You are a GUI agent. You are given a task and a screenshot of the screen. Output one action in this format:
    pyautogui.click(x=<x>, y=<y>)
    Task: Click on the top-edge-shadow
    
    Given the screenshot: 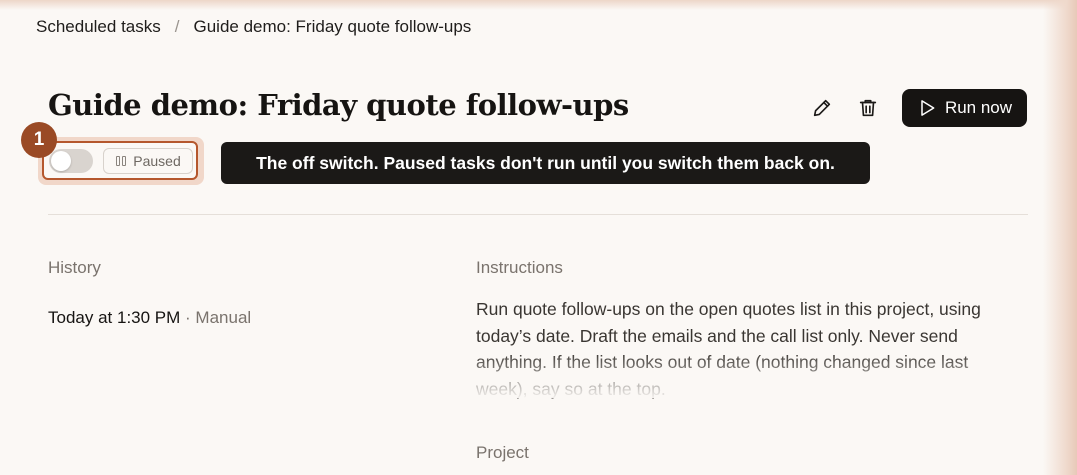 What is the action you would take?
    pyautogui.click(x=538, y=5)
    